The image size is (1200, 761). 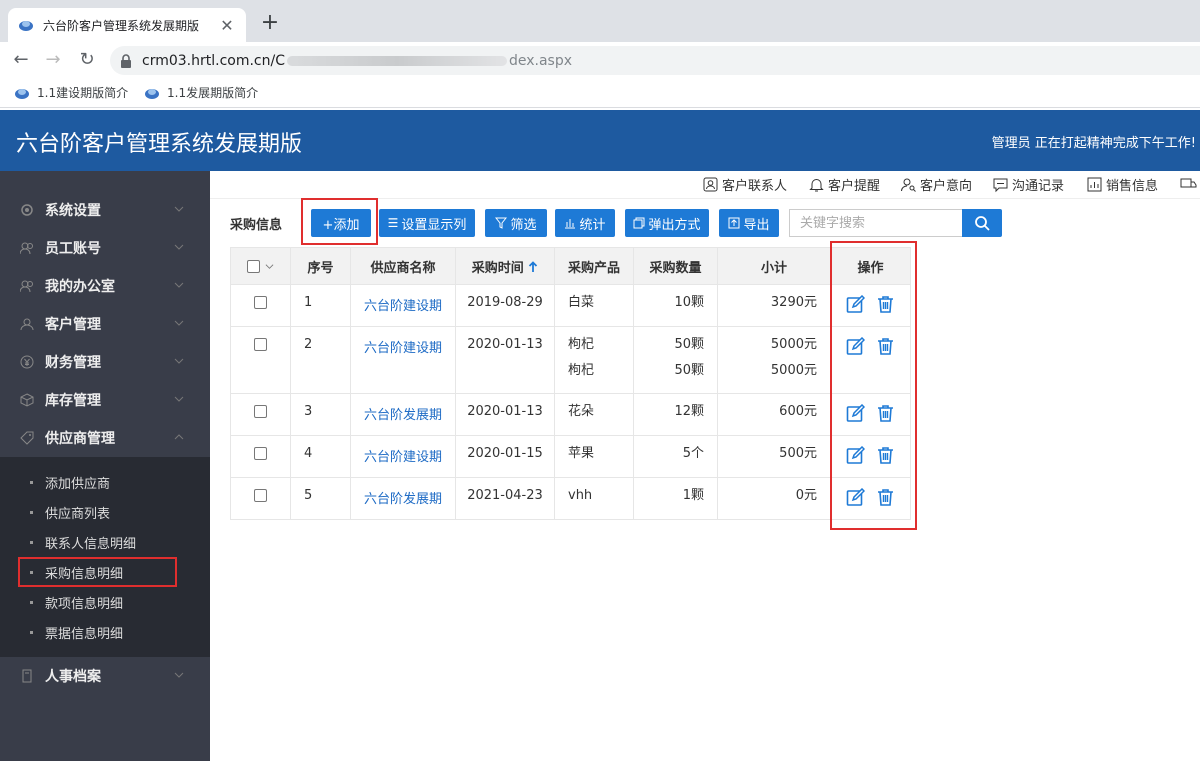 What do you see at coordinates (127, 25) in the screenshot?
I see `browser-tab: 六台阶客户管理系统发展期版 ✕` at bounding box center [127, 25].